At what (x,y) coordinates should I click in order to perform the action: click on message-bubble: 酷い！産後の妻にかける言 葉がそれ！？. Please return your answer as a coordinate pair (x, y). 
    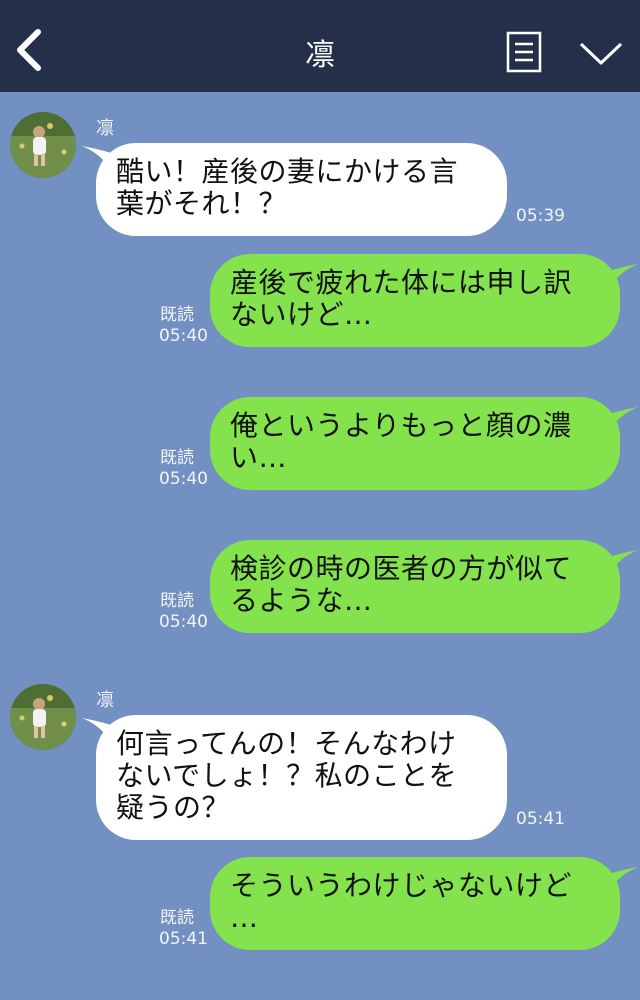
    Looking at the image, I should click on (301, 189).